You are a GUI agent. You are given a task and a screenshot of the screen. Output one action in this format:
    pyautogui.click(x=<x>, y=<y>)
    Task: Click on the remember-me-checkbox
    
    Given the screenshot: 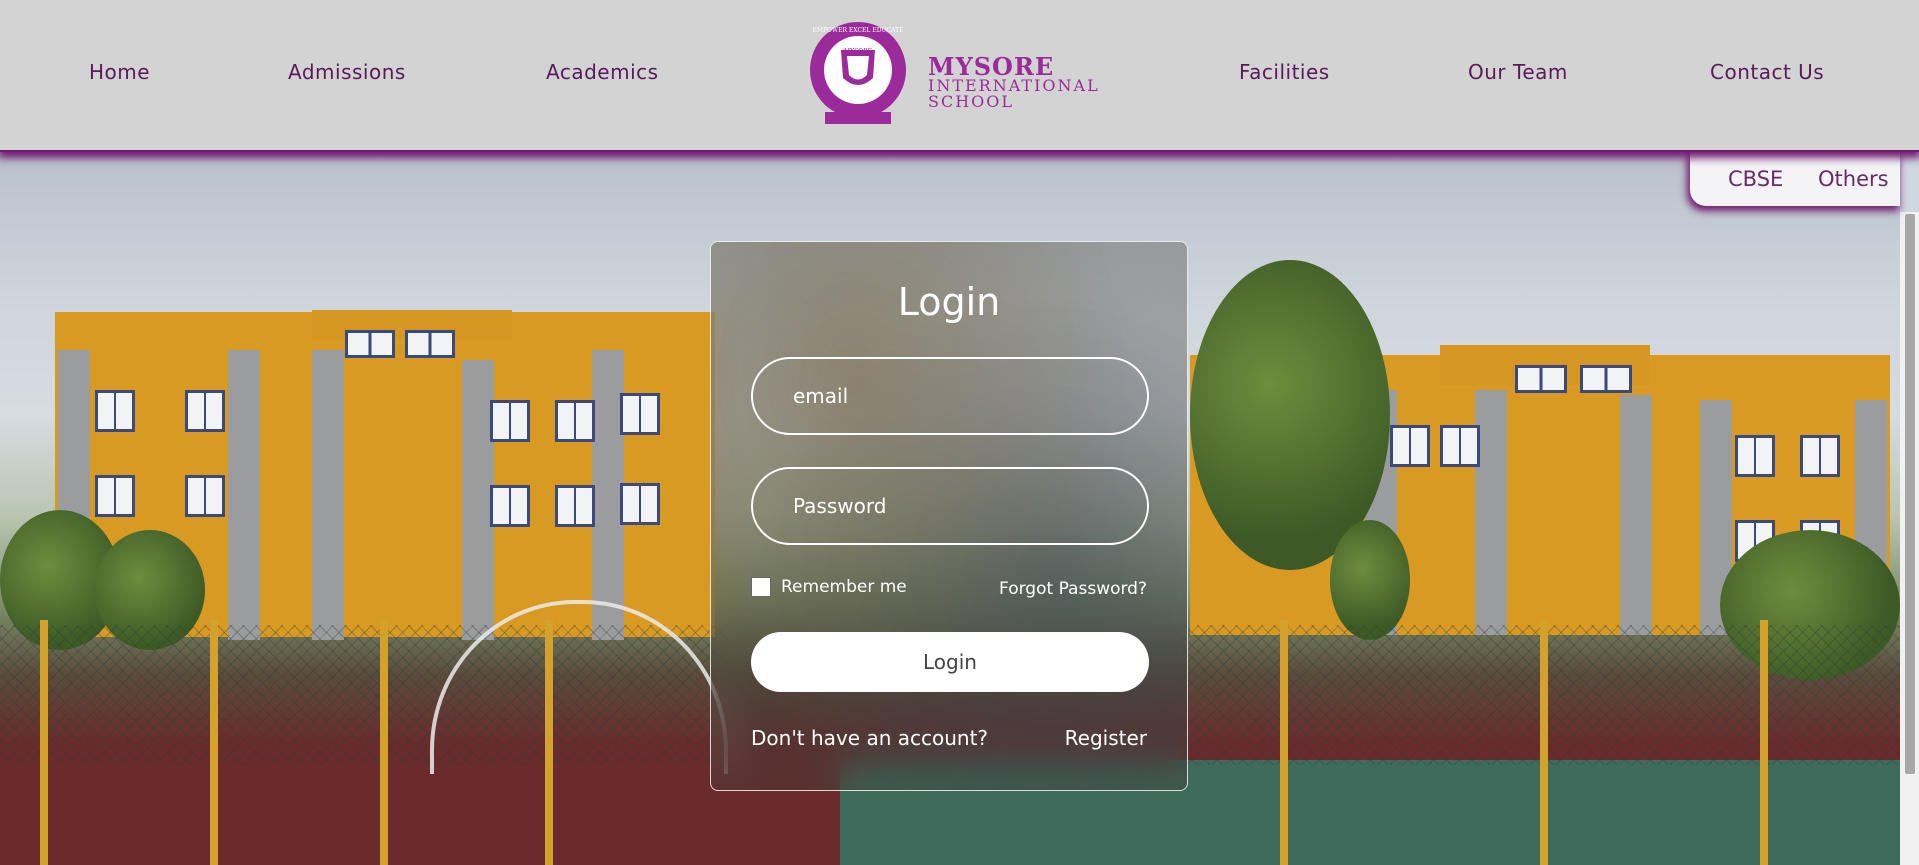 What is the action you would take?
    pyautogui.click(x=761, y=587)
    